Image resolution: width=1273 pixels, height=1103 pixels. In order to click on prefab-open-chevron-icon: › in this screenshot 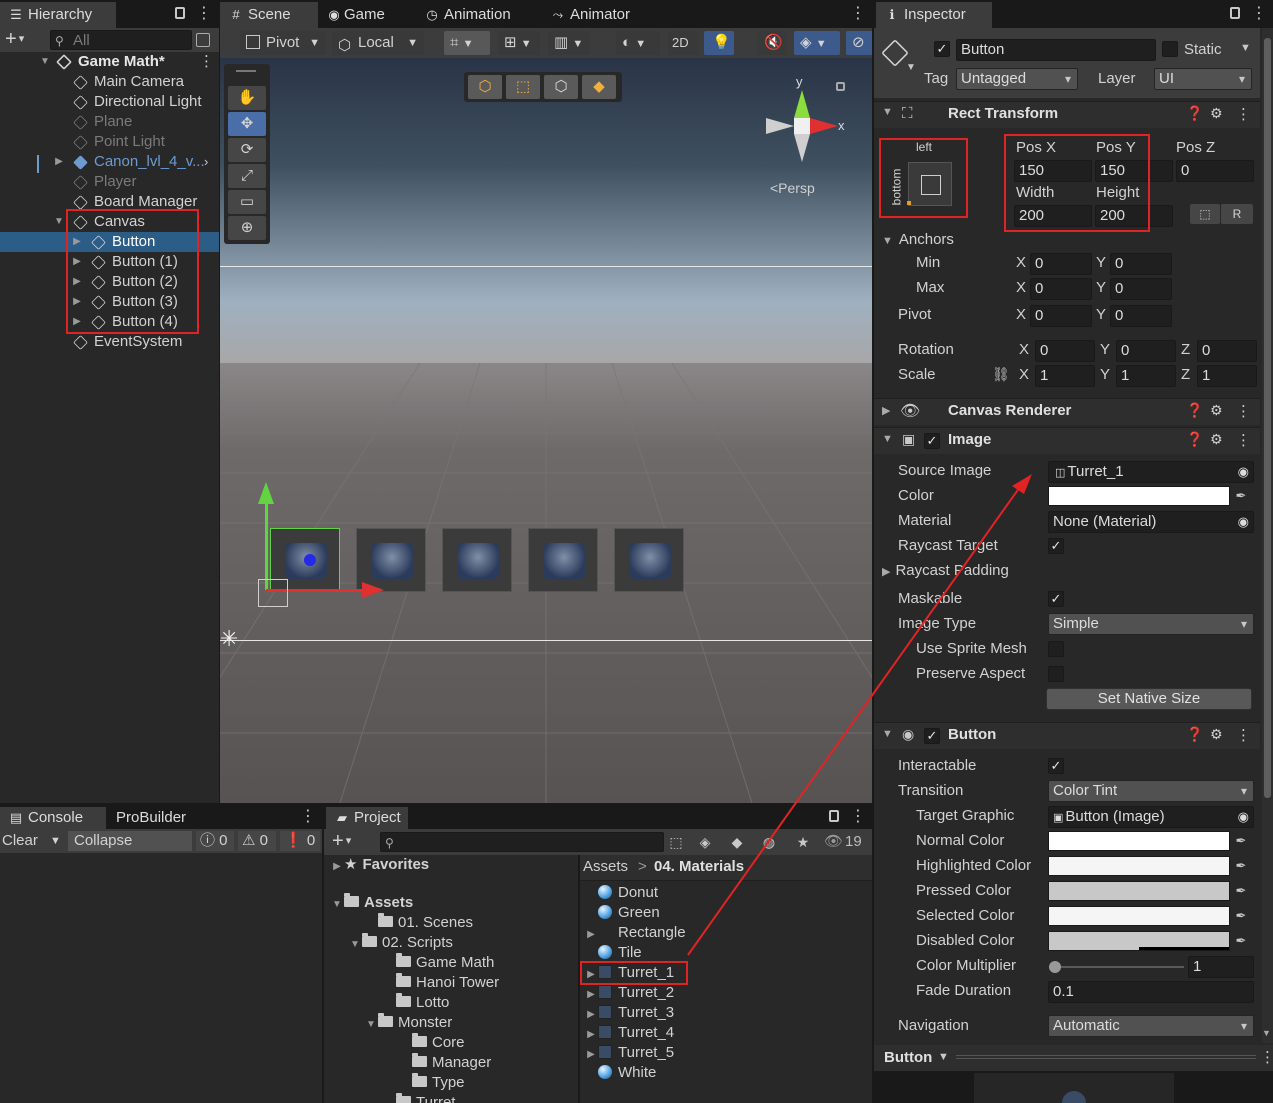, I will do `click(206, 162)`.